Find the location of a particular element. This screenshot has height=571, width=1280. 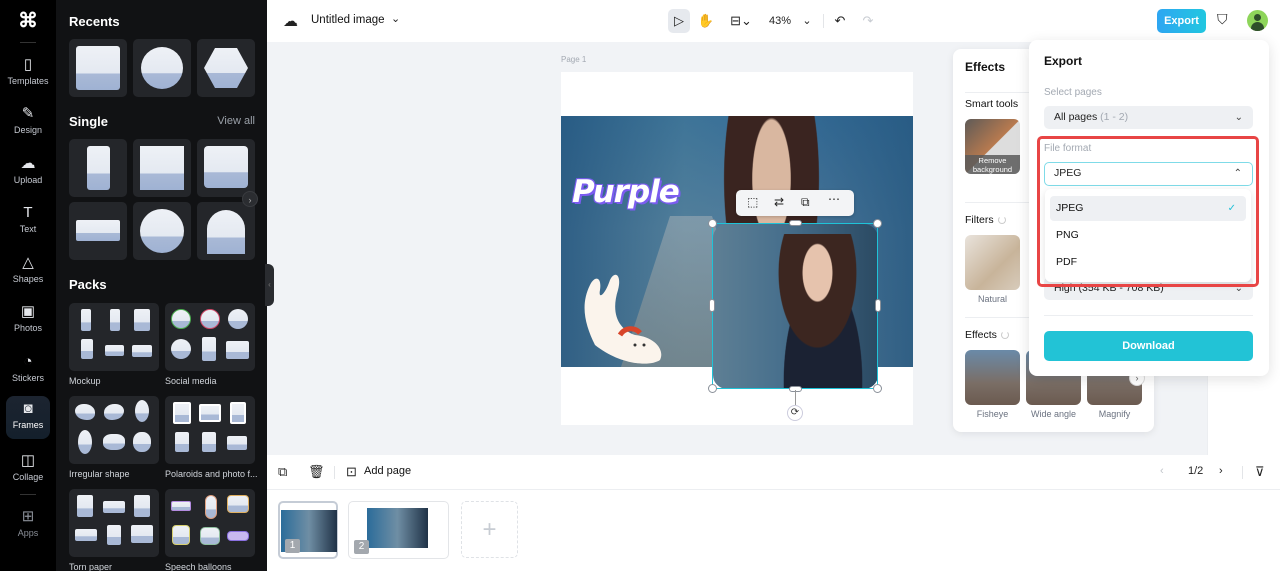

frame-single-arch is located at coordinates (226, 231).